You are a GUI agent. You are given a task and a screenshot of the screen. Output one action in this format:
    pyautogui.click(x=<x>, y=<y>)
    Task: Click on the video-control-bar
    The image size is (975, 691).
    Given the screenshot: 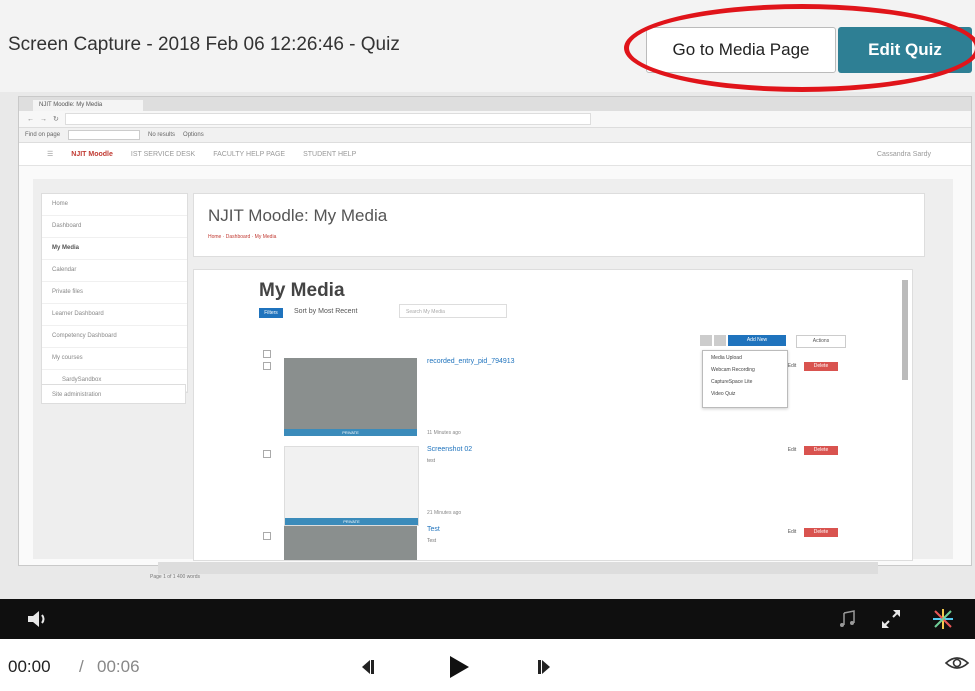 What is the action you would take?
    pyautogui.click(x=487, y=619)
    